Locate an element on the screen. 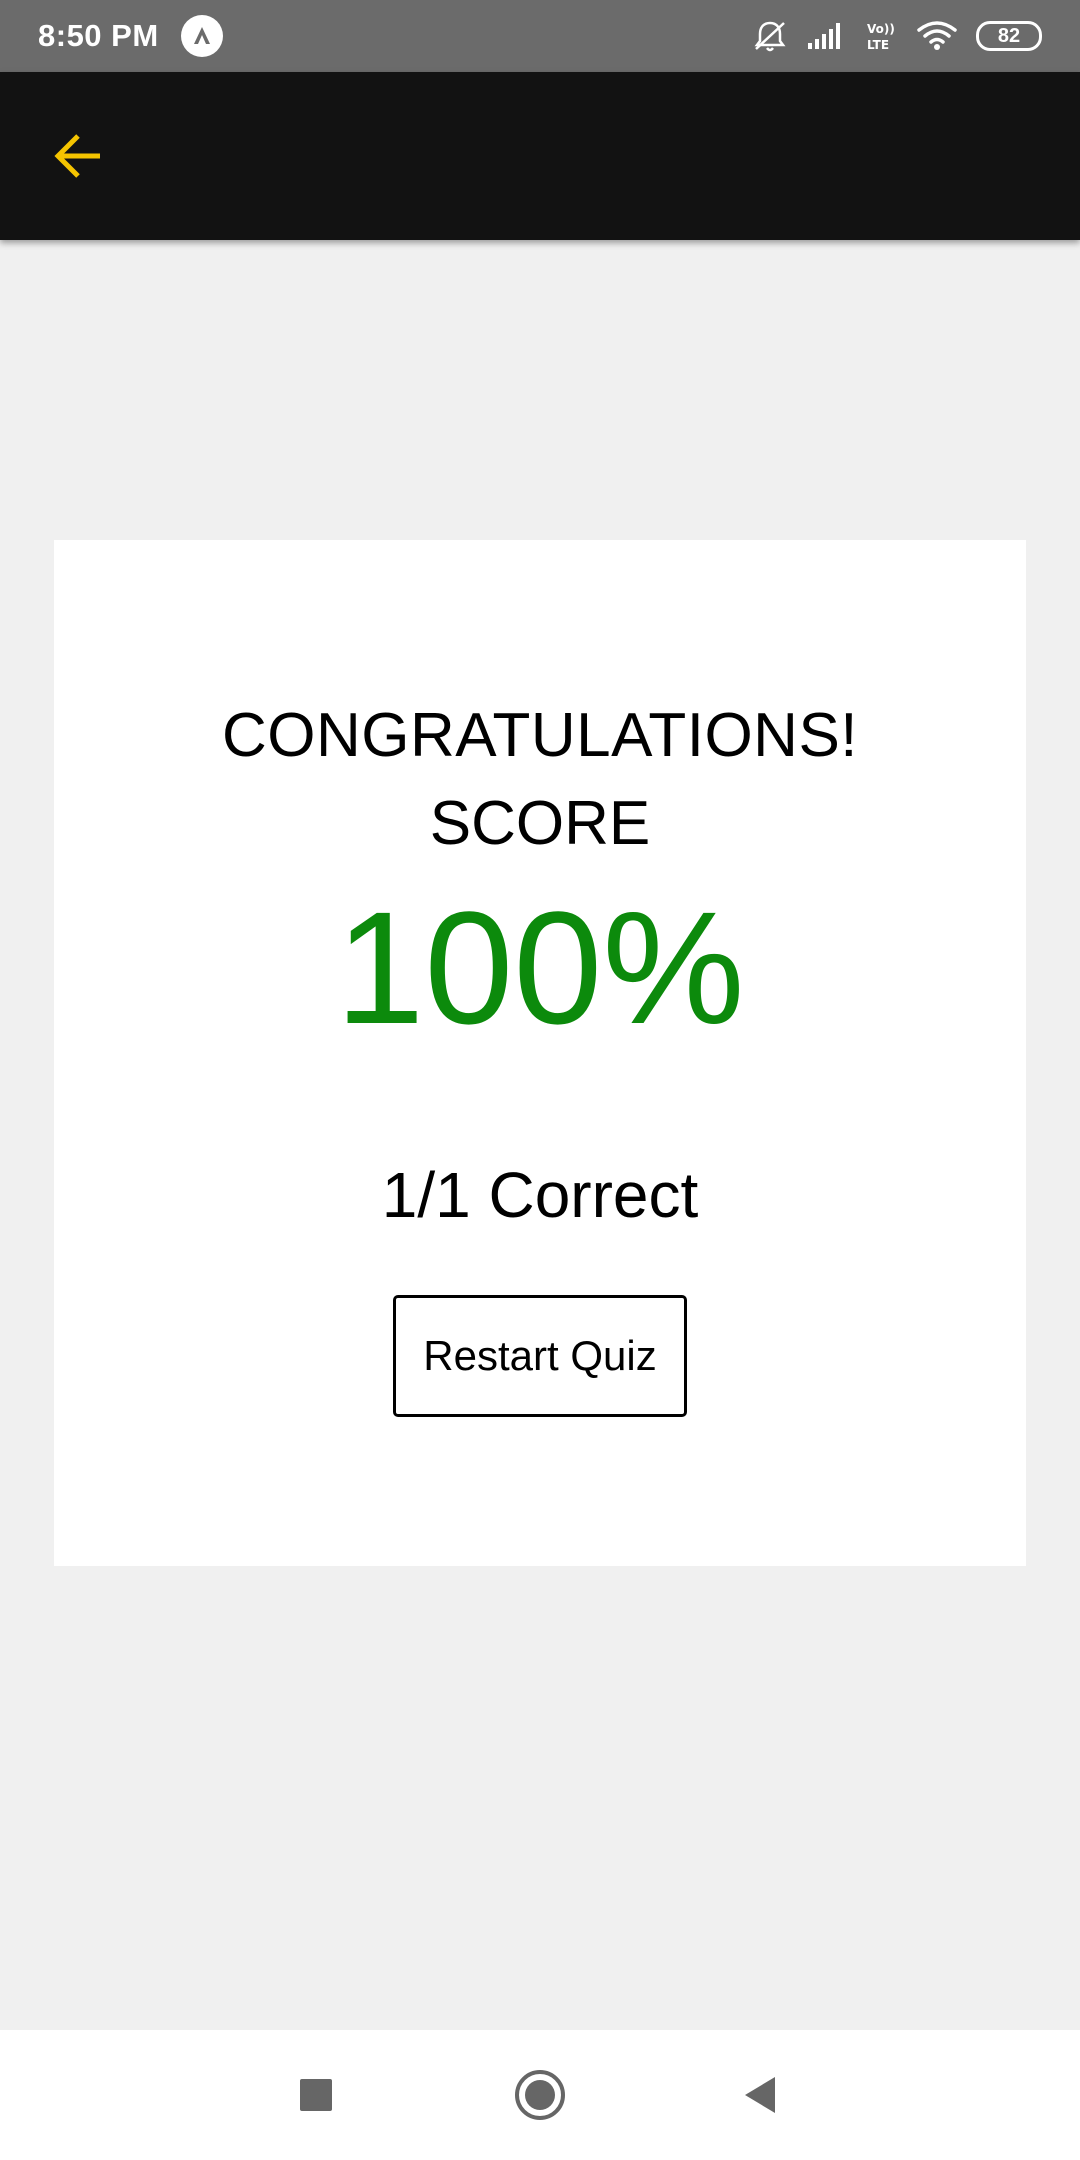 This screenshot has height=2160, width=1080. battery-level: 82 is located at coordinates (1009, 35).